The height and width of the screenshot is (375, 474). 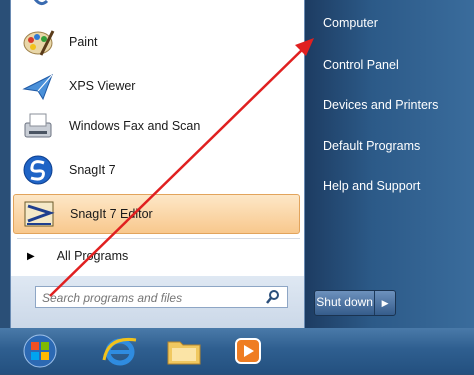 What do you see at coordinates (156, 256) in the screenshot?
I see `all-programs-button: ▶ All Programs` at bounding box center [156, 256].